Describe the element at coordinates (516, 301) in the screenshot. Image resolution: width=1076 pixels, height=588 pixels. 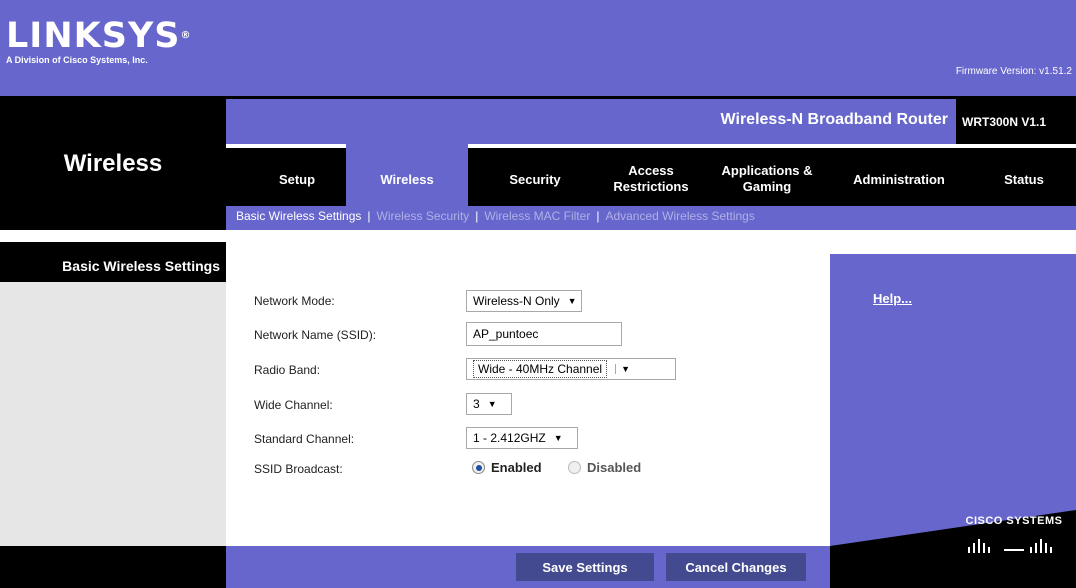
I see `network-mode-value: Wireless-N Only` at that location.